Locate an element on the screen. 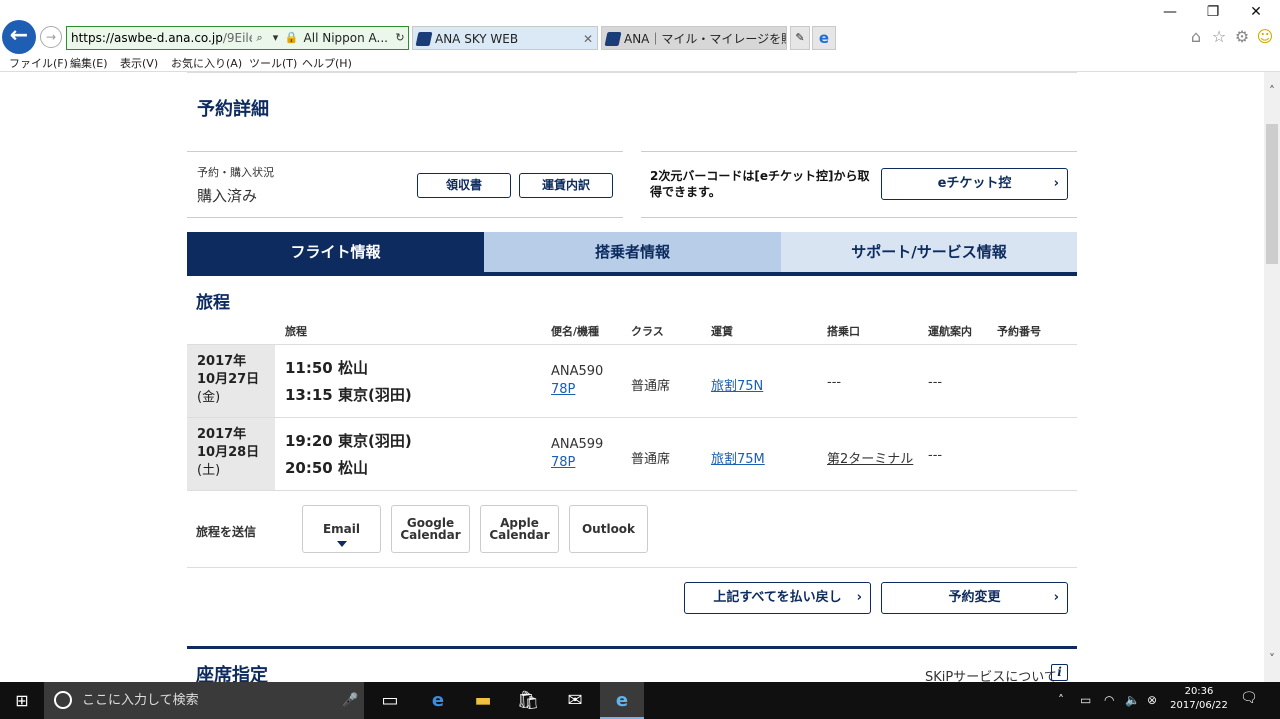  scroll-down-arrow-icon: ˅ is located at coordinates (1272, 659).